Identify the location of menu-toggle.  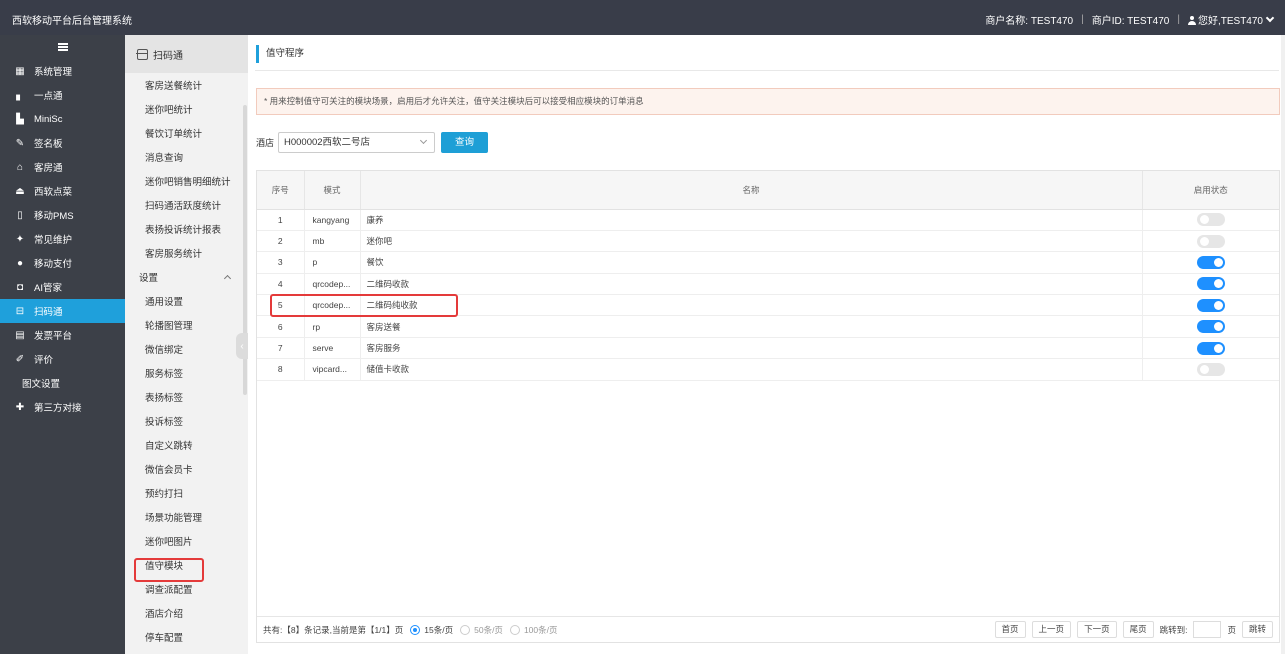
(62, 47).